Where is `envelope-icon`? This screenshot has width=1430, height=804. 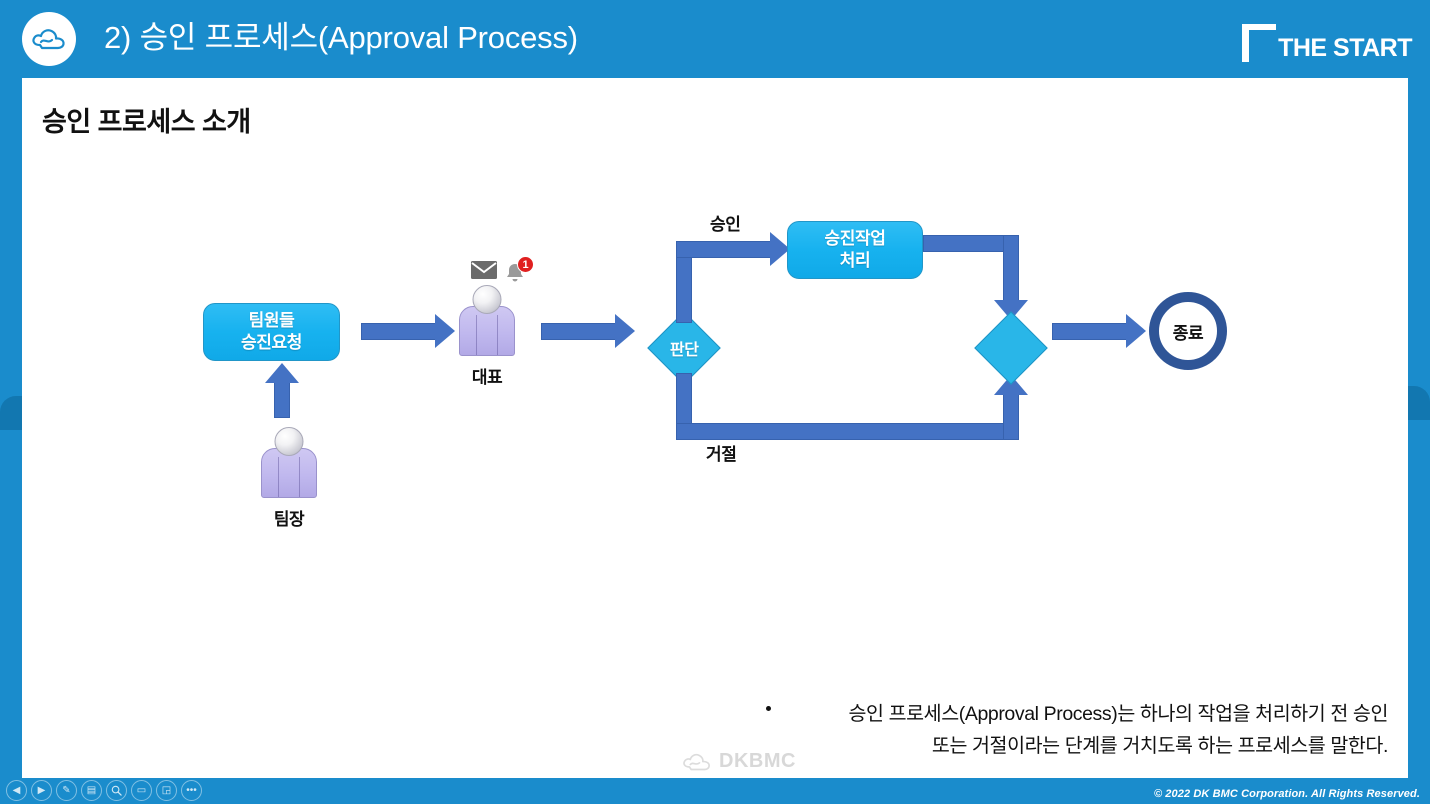 envelope-icon is located at coordinates (484, 272).